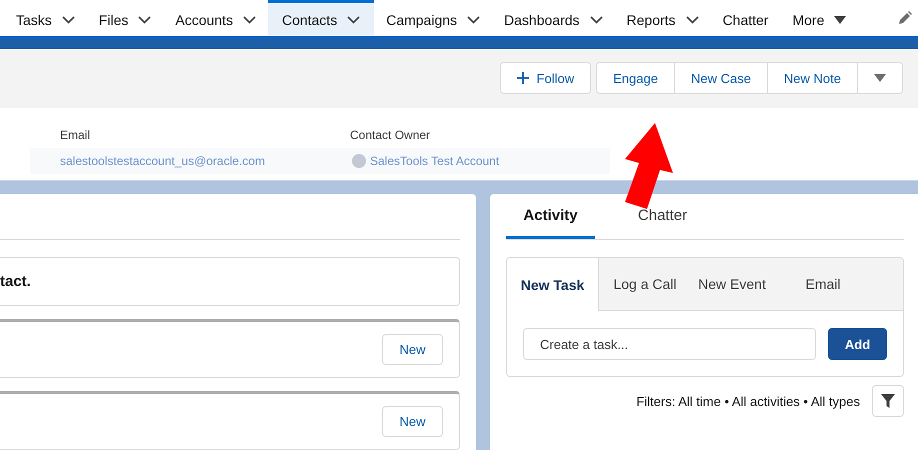  I want to click on avatar-icon, so click(359, 161).